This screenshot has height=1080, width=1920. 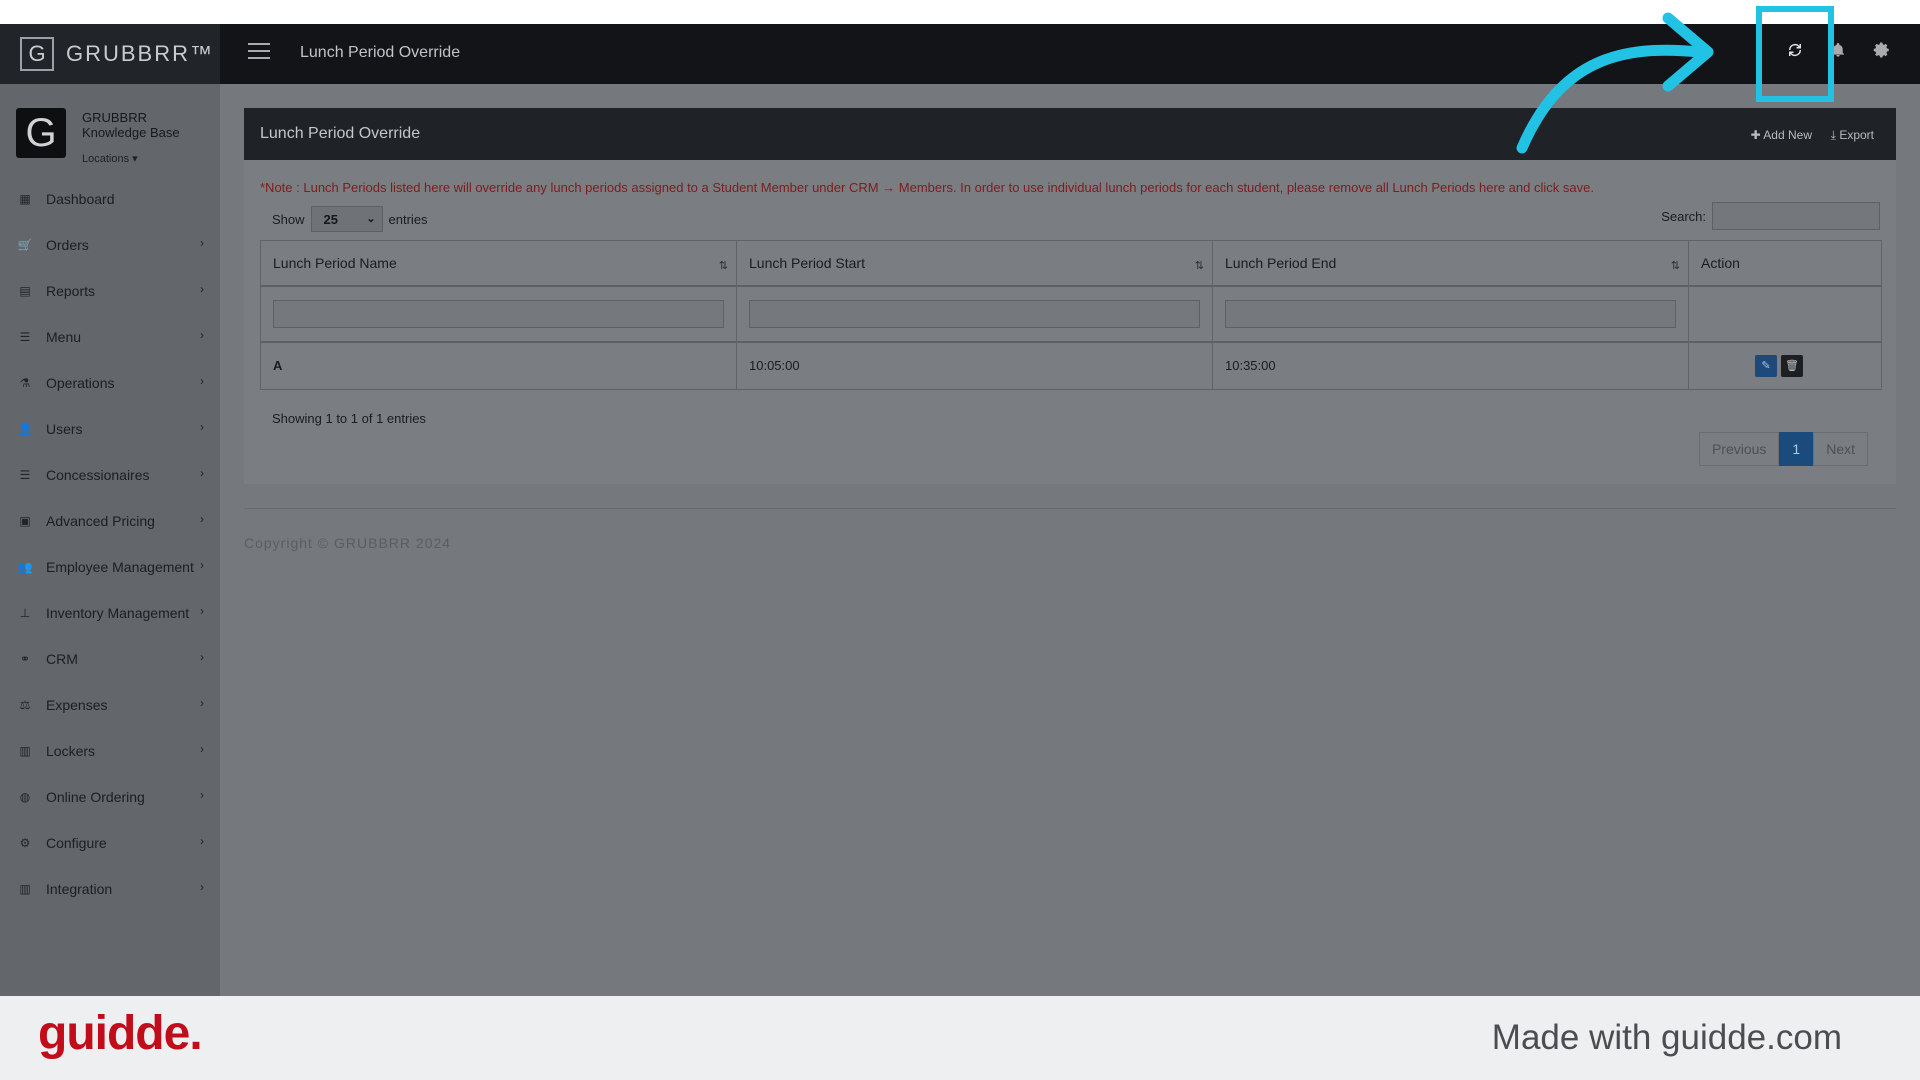 What do you see at coordinates (1683, 216) in the screenshot?
I see `search-label: Search:` at bounding box center [1683, 216].